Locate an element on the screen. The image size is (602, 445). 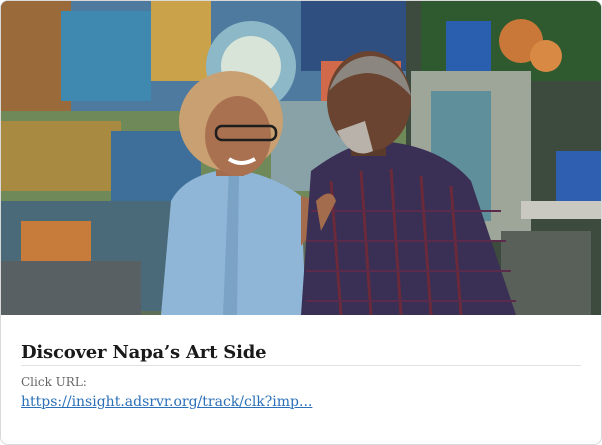
title-divider is located at coordinates (301, 365).